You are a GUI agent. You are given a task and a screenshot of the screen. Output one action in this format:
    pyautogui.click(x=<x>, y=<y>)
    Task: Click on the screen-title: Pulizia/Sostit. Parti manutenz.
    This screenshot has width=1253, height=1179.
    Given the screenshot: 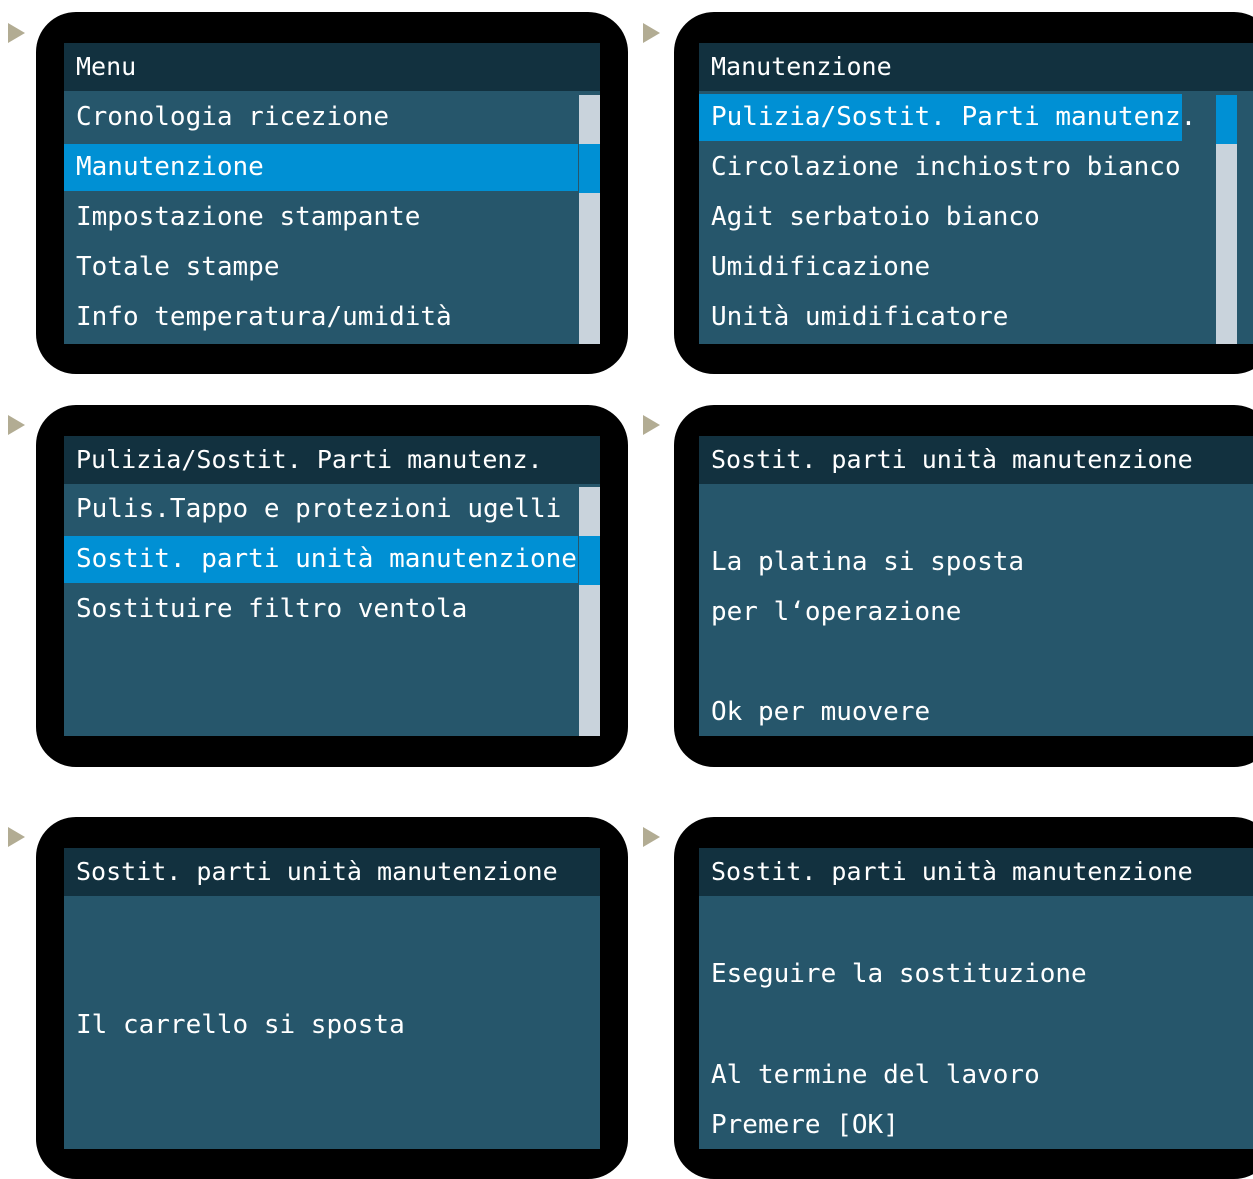 What is the action you would take?
    pyautogui.click(x=332, y=460)
    